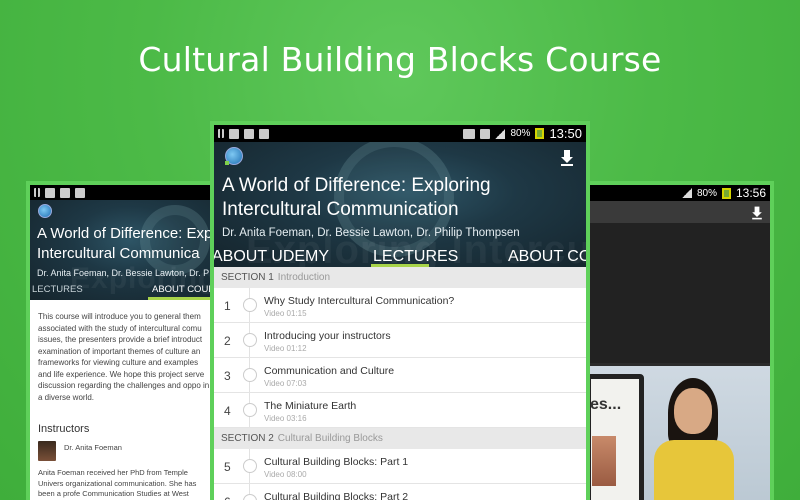 The image size is (800, 500). Describe the element at coordinates (400, 59) in the screenshot. I see `page-headline: Cultural Building Blocks Course` at that location.